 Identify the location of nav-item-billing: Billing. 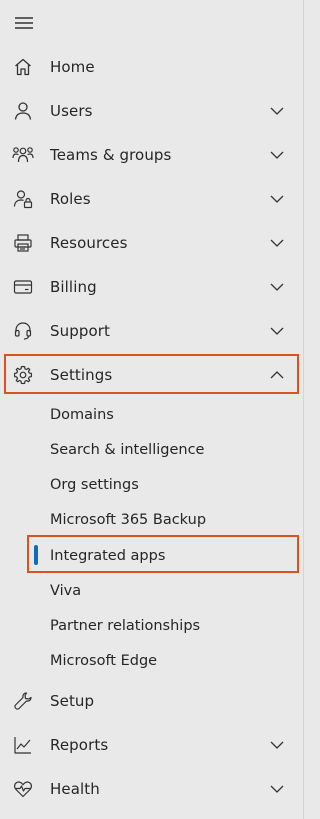
(152, 287).